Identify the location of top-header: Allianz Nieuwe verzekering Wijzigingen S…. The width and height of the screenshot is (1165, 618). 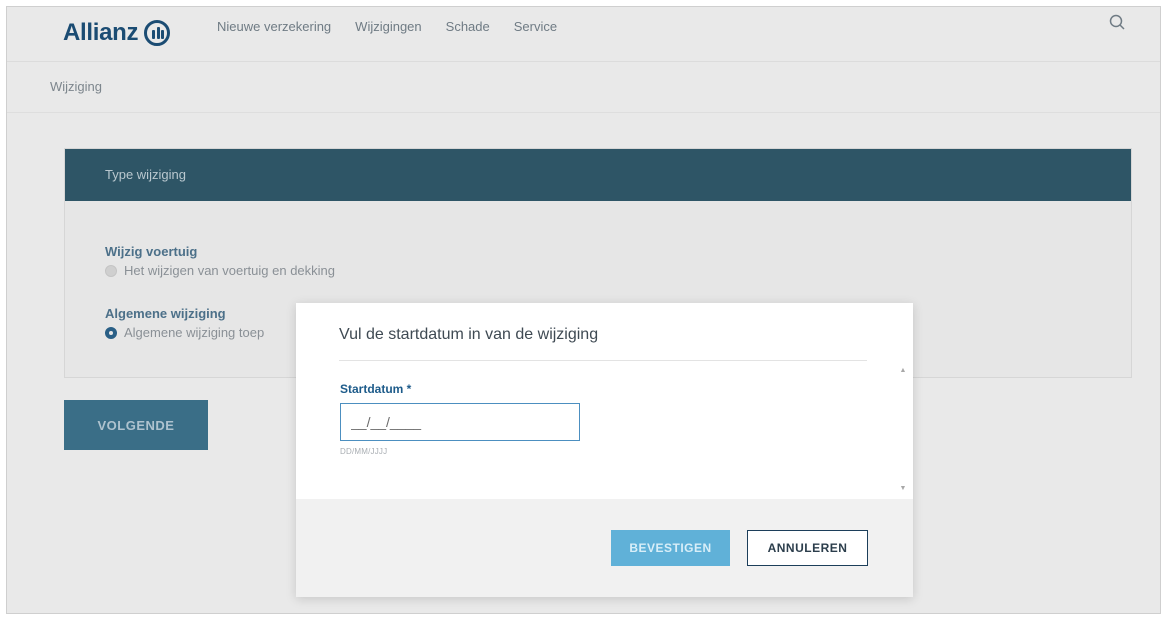
(583, 34).